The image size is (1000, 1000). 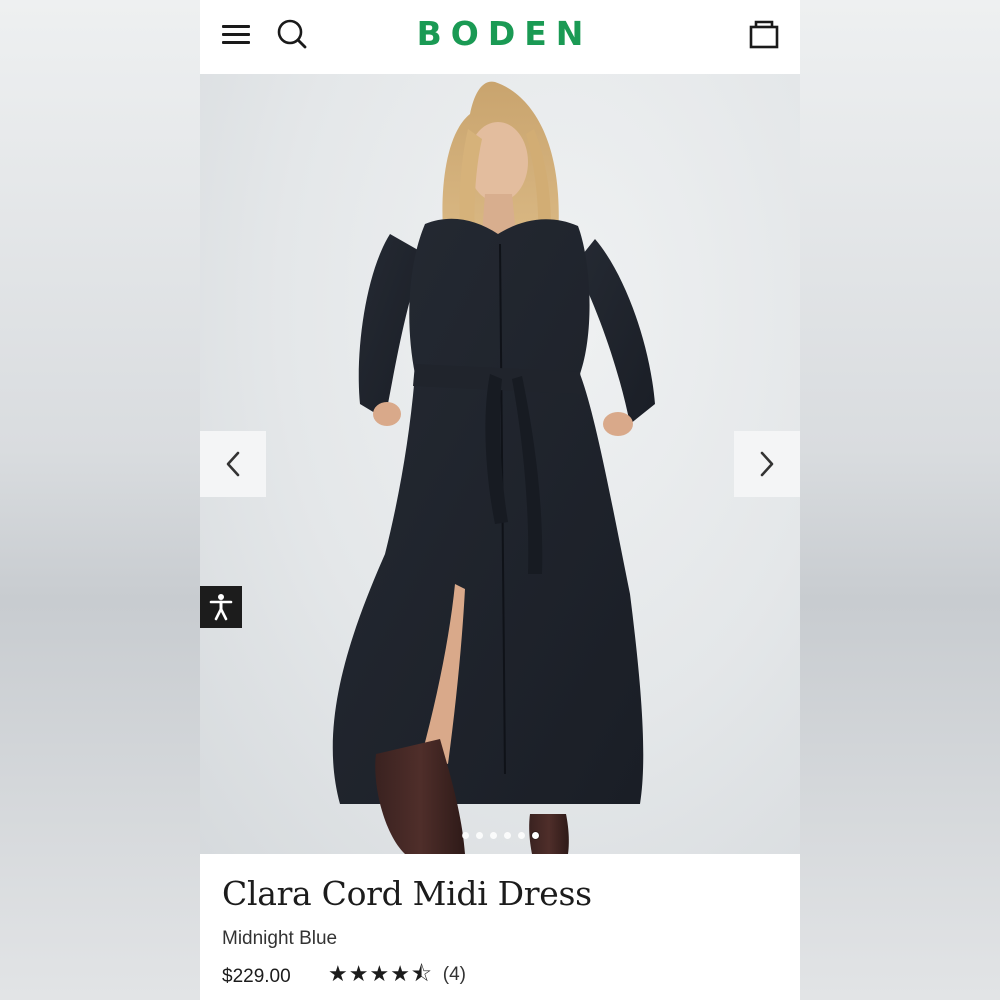 I want to click on product-rating: ★ ★ ★ ★ ⯪ (4), so click(x=397, y=975).